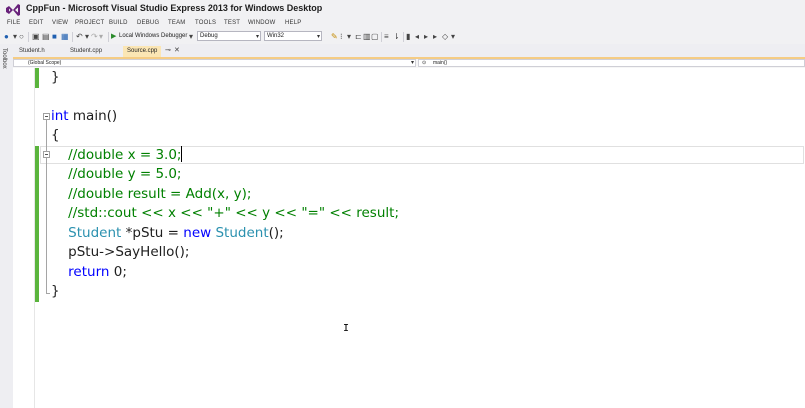 The width and height of the screenshot is (805, 408). Describe the element at coordinates (46, 36) in the screenshot. I see `open-file-icon: ▤` at that location.